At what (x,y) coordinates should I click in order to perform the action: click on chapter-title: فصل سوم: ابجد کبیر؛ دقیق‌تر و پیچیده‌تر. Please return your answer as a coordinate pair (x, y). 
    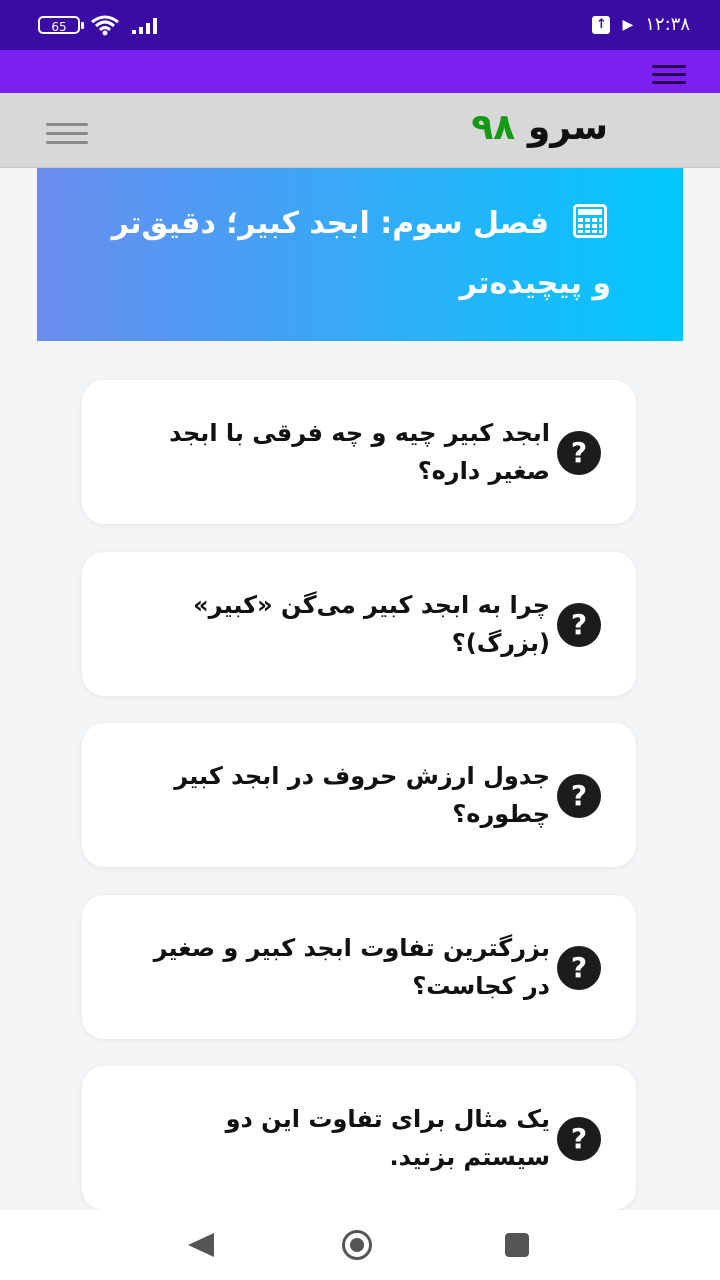
    Looking at the image, I should click on (361, 253).